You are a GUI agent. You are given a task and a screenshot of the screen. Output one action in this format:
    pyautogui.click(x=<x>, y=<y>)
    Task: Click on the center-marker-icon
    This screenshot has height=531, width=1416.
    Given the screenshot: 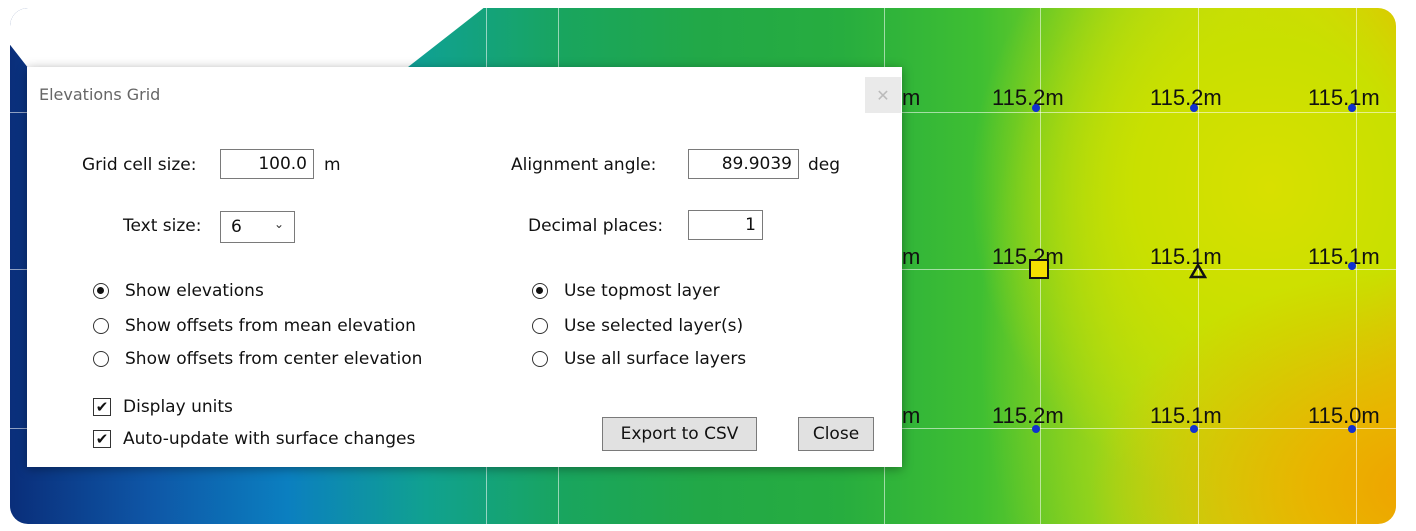 What is the action you would take?
    pyautogui.click(x=1039, y=269)
    